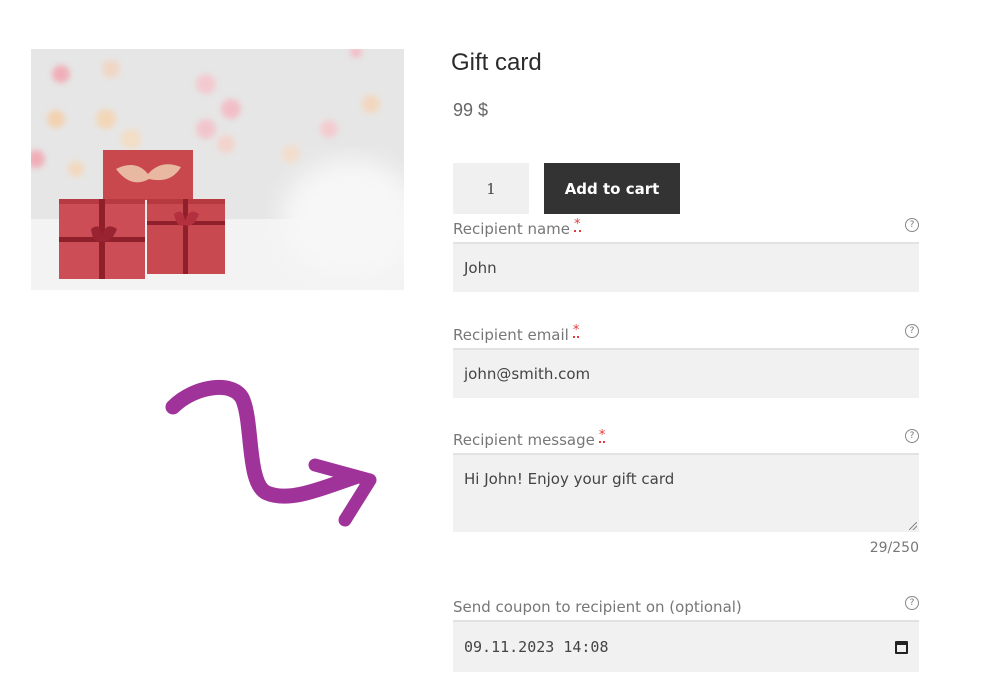 The height and width of the screenshot is (700, 1000). What do you see at coordinates (480, 268) in the screenshot?
I see `recipient-name-value: John` at bounding box center [480, 268].